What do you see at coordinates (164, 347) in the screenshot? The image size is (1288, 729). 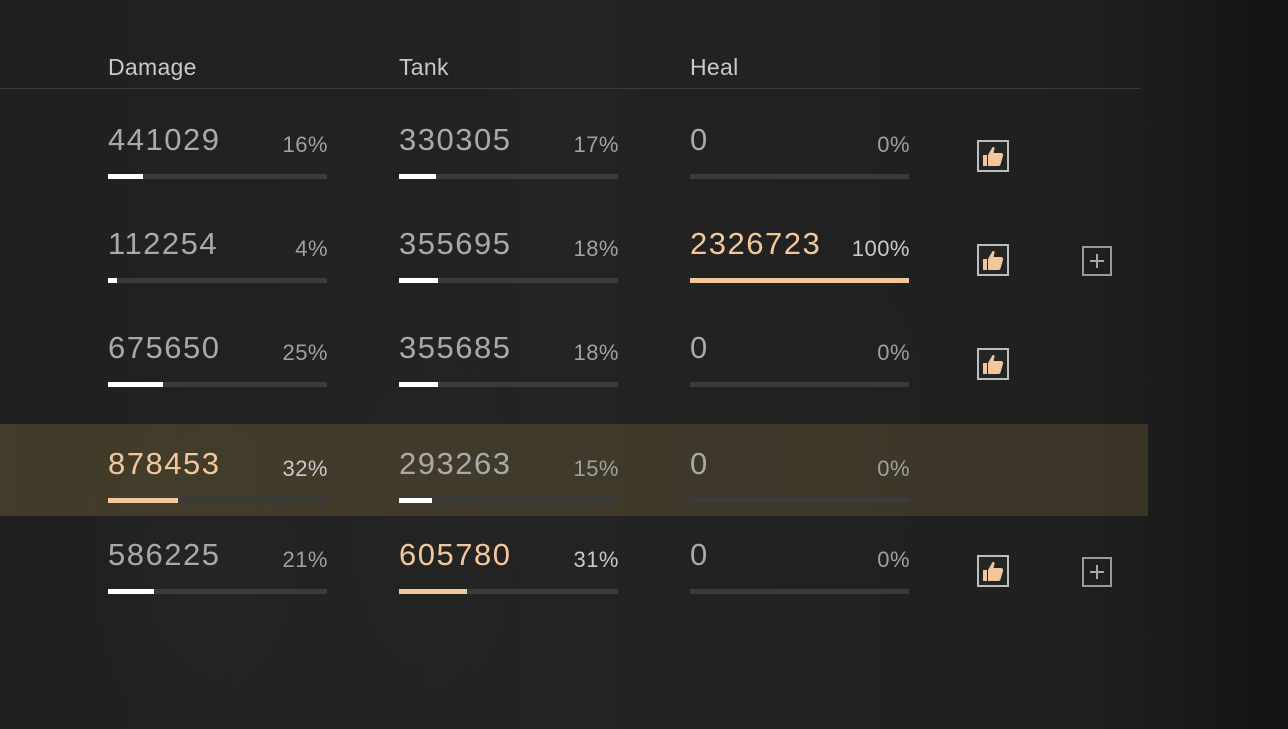 I see `damage-value: 675650` at bounding box center [164, 347].